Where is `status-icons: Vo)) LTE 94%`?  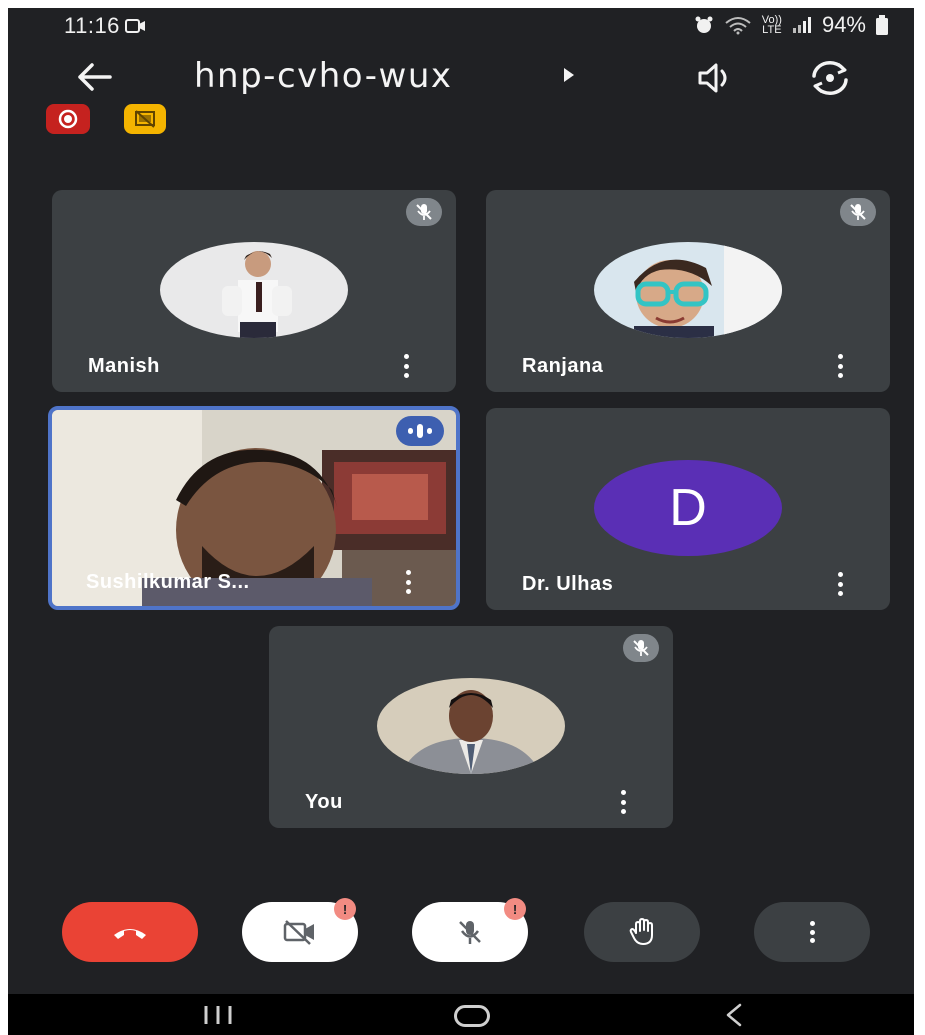 status-icons: Vo)) LTE 94% is located at coordinates (791, 25).